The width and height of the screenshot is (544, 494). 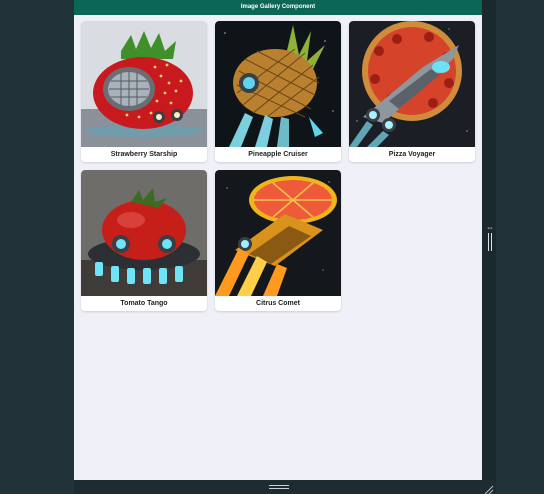 I want to click on resize-arrows-icon: ⇔, so click(x=490, y=227).